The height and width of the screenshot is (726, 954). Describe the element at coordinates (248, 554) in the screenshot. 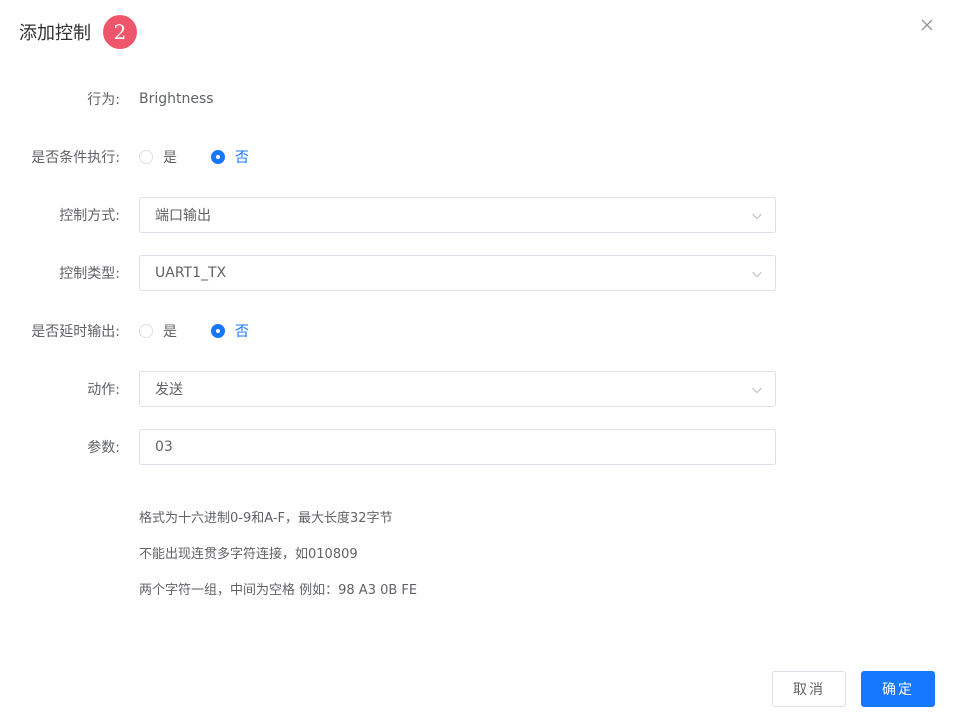

I see `hint-text: 不能出现连贯多字符连接，如010809` at that location.